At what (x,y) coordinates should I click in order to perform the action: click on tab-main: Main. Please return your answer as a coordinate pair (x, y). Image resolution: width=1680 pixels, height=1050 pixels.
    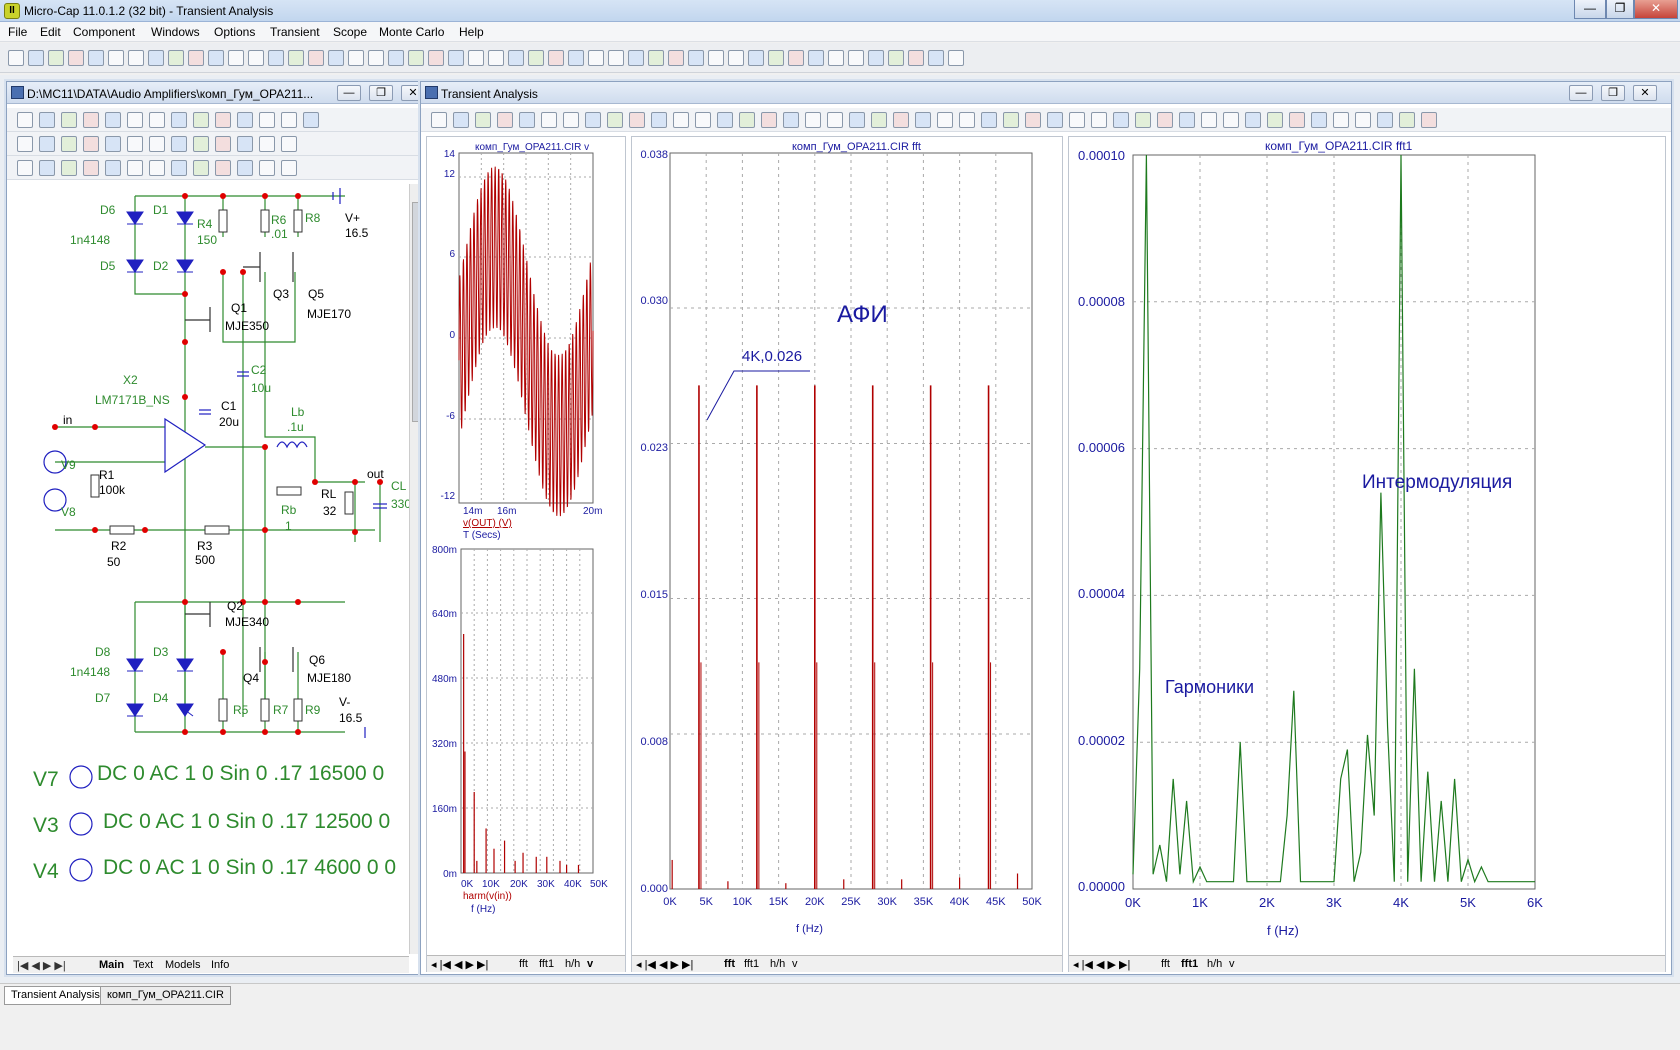
    Looking at the image, I should click on (111, 965).